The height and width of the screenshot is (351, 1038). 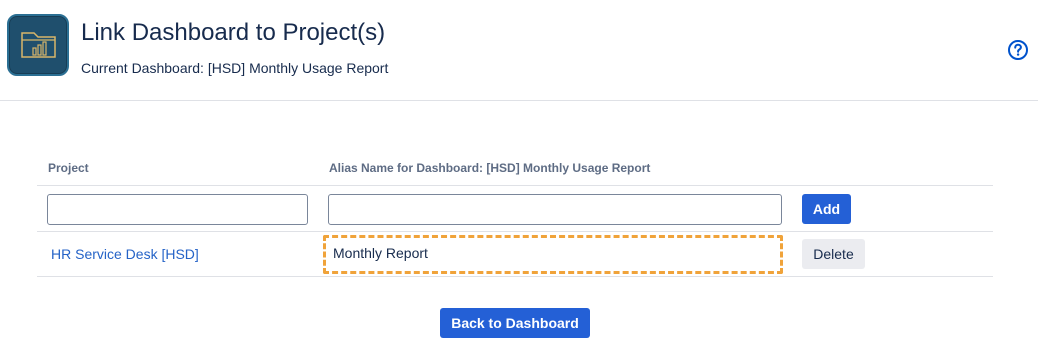 I want to click on project-input, so click(x=177, y=209).